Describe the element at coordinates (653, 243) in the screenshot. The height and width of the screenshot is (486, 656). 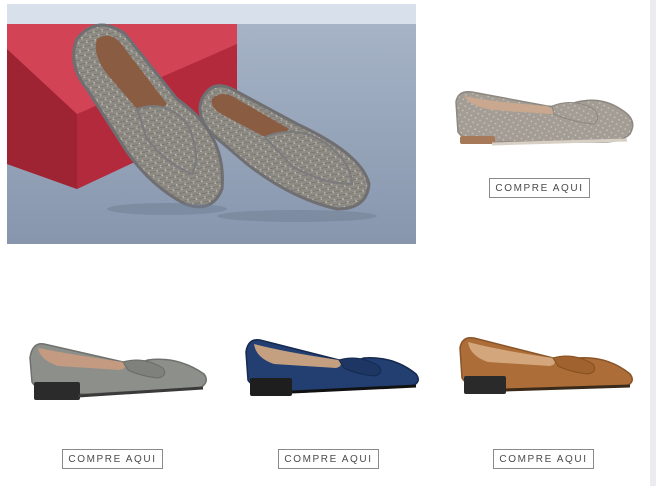
I see `page-edge` at that location.